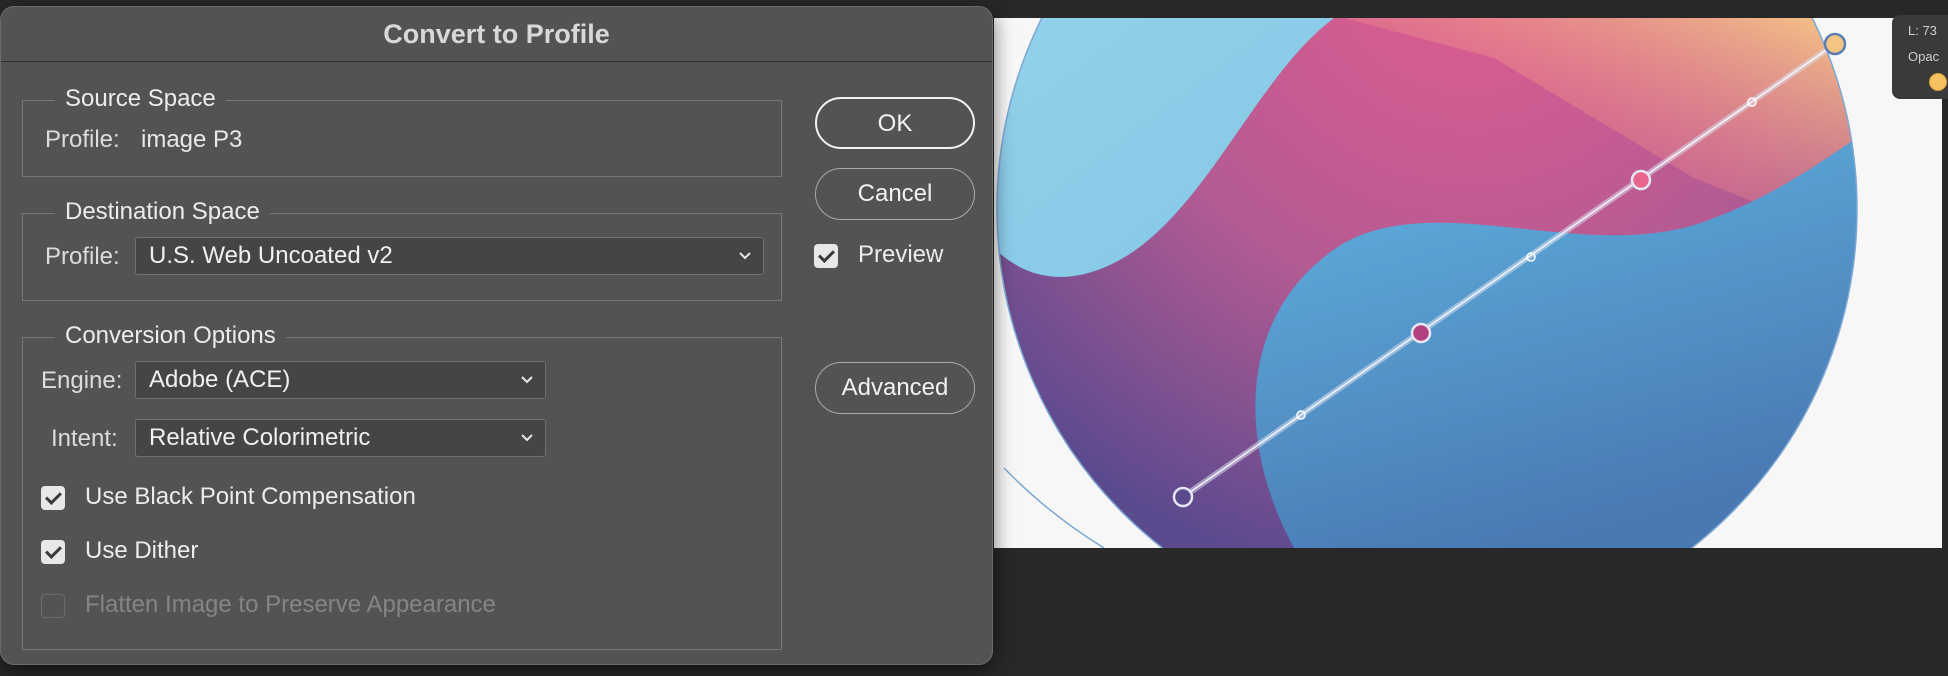 The width and height of the screenshot is (1948, 676). I want to click on flatten-label: Flatten Image to Preserve Appearance, so click(290, 604).